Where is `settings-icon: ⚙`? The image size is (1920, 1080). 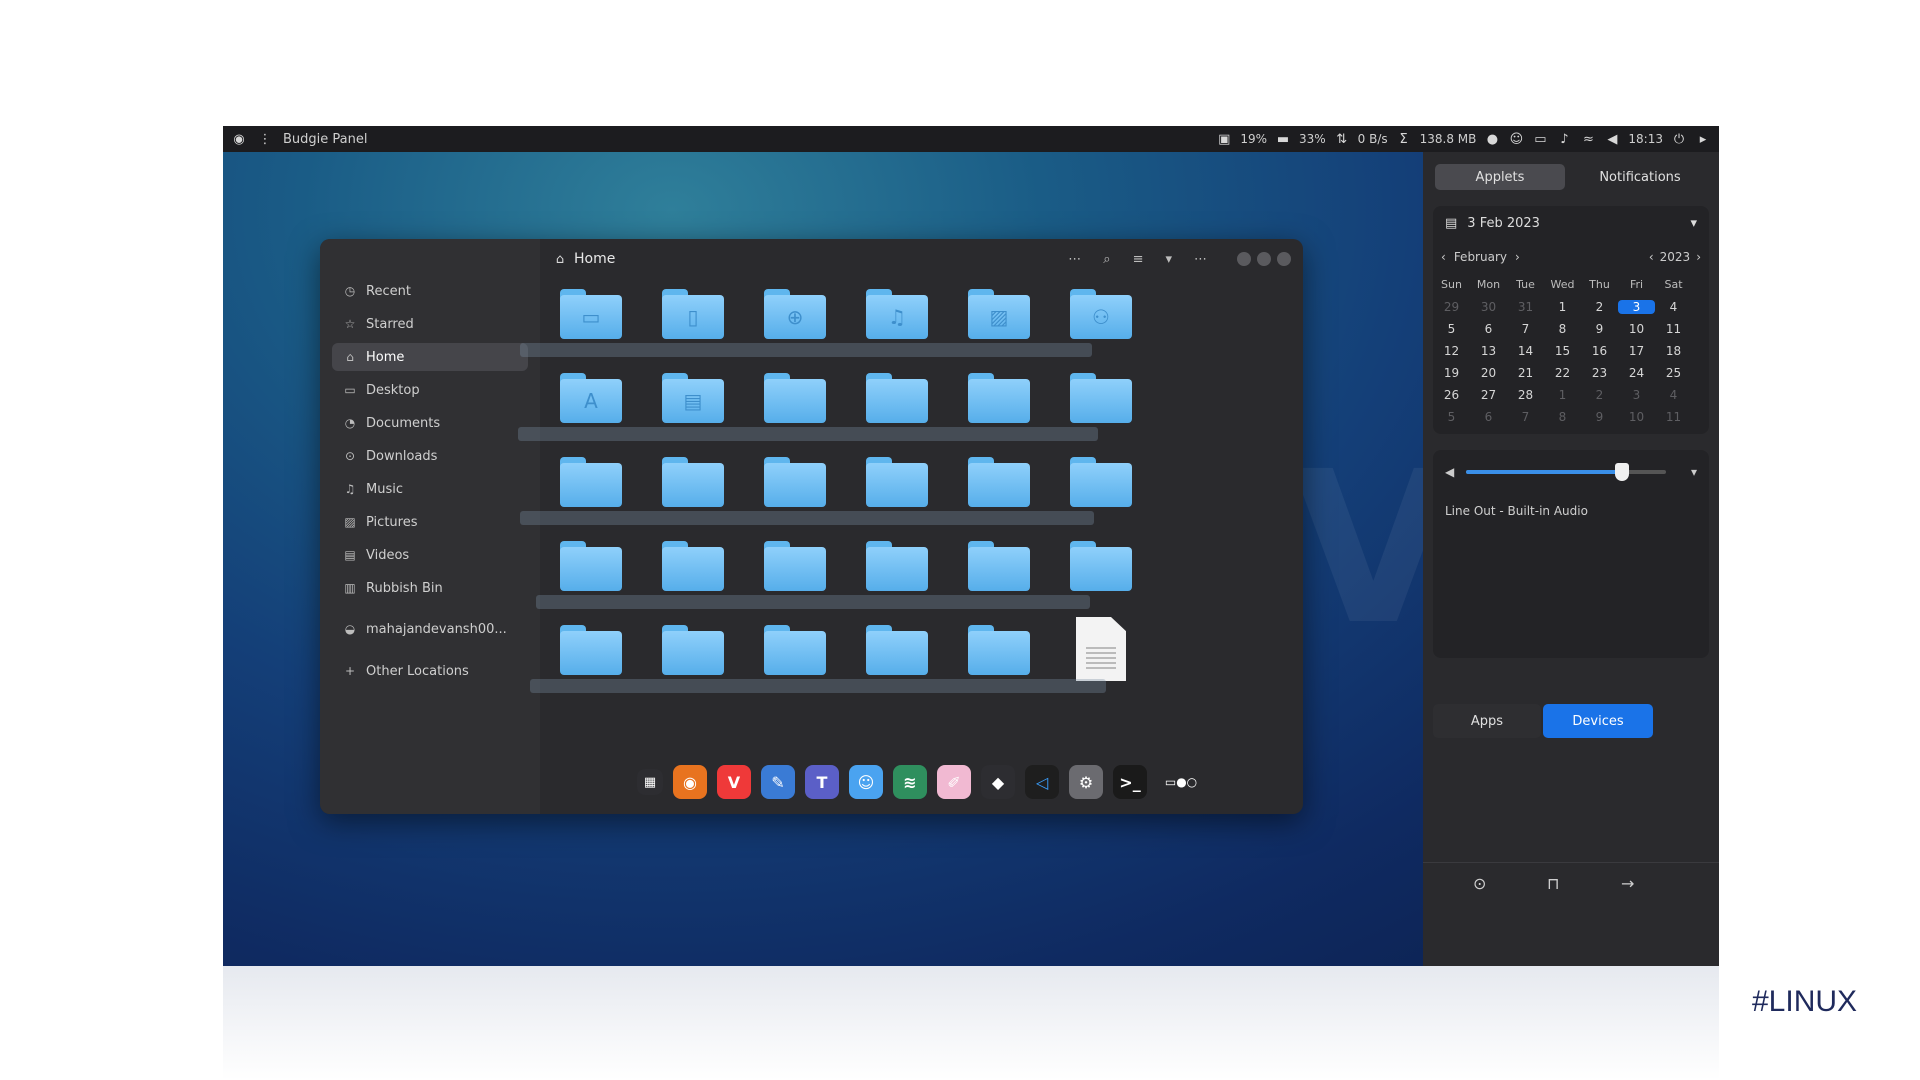
settings-icon: ⚙ is located at coordinates (1086, 782).